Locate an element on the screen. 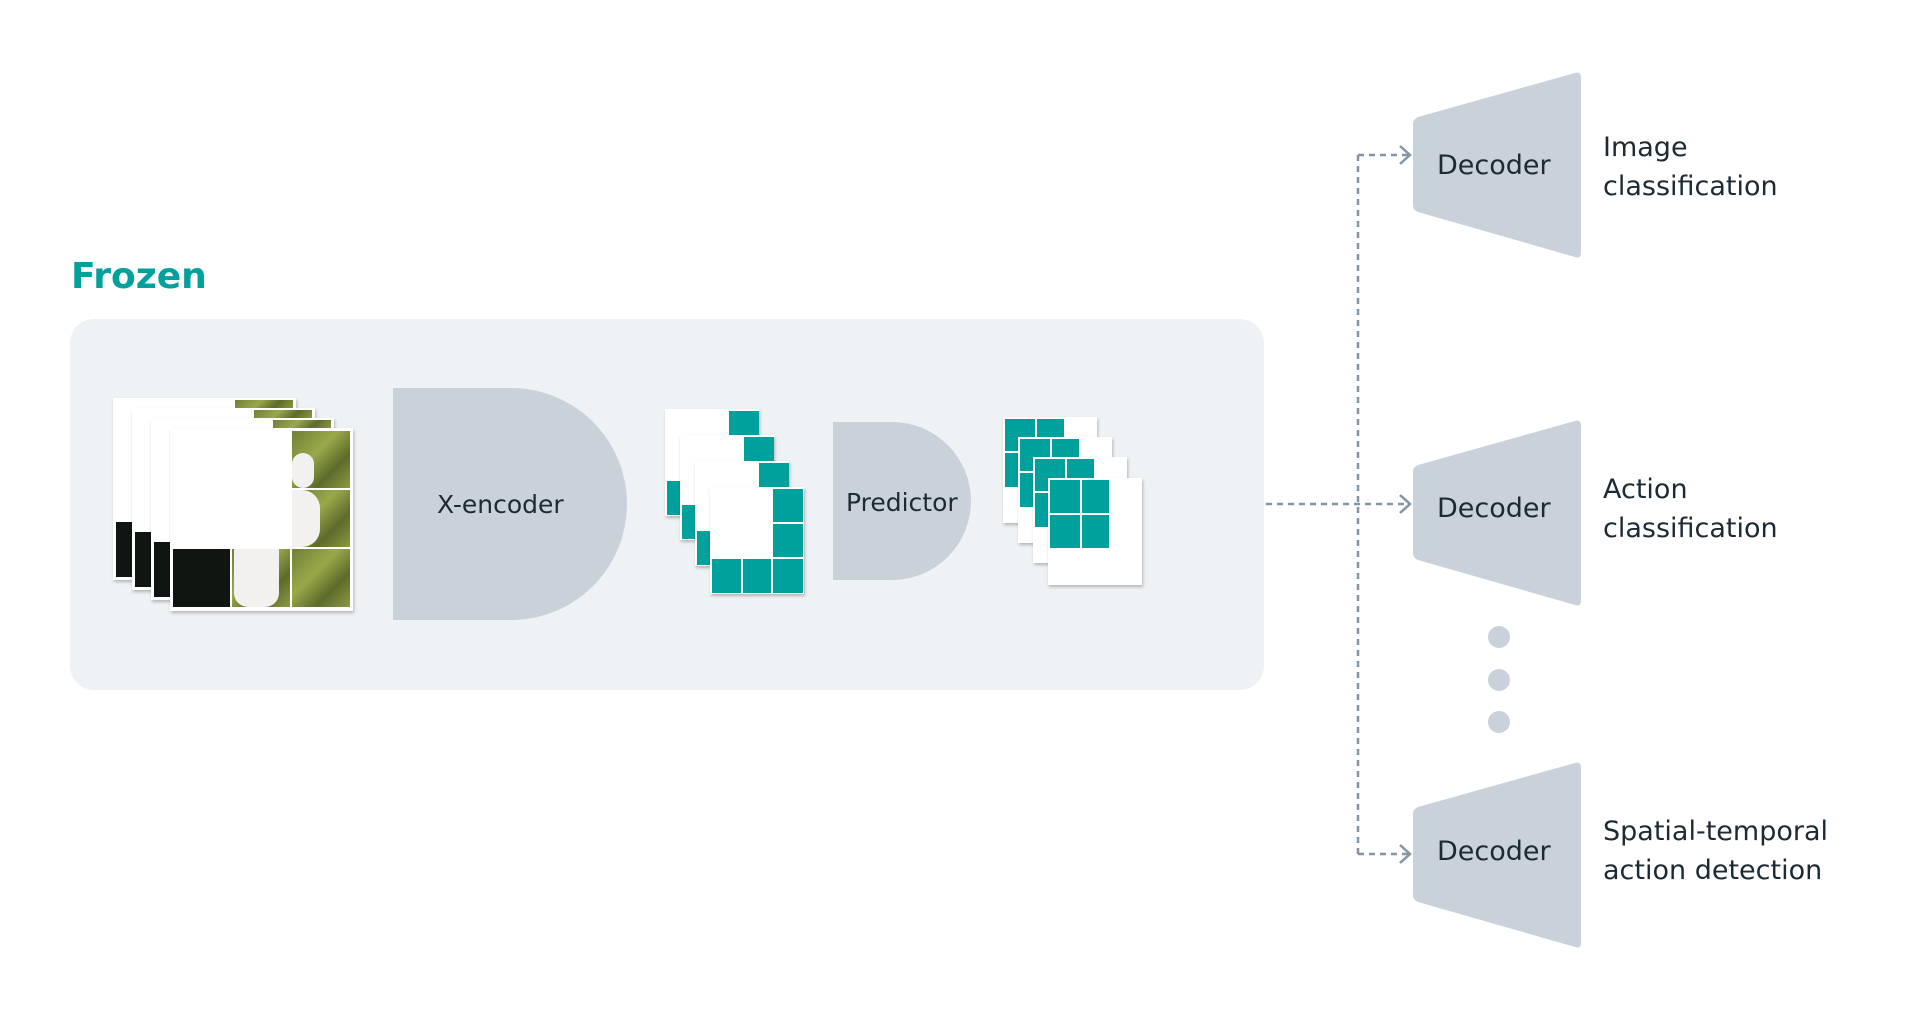 This screenshot has height=1010, width=1920. task-label-action-classification: Action classification is located at coordinates (1690, 509).